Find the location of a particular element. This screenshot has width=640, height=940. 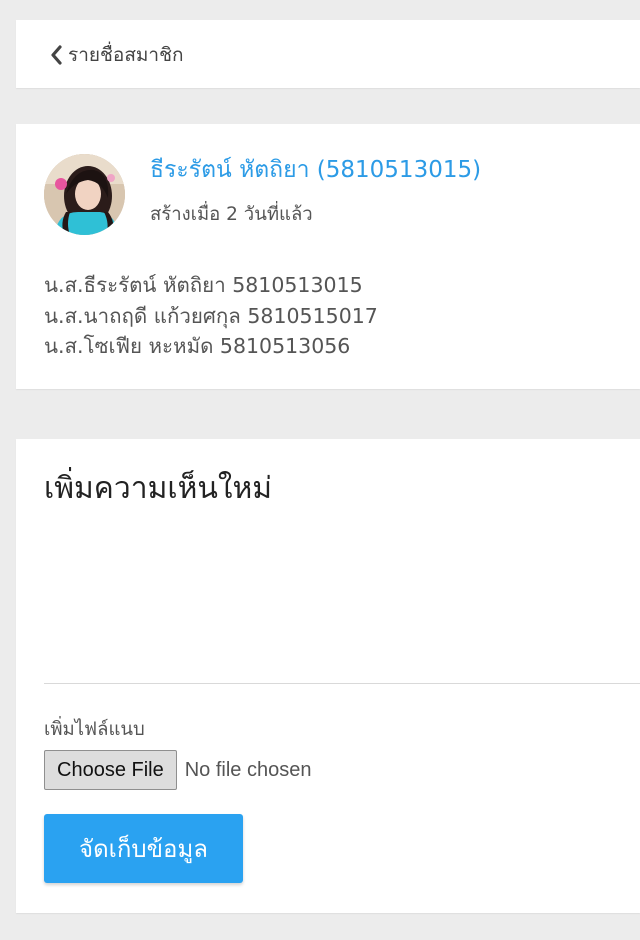

member-item: น.ส.ธีระรัตน์ หัตถิยา 5810513015 is located at coordinates (203, 285).